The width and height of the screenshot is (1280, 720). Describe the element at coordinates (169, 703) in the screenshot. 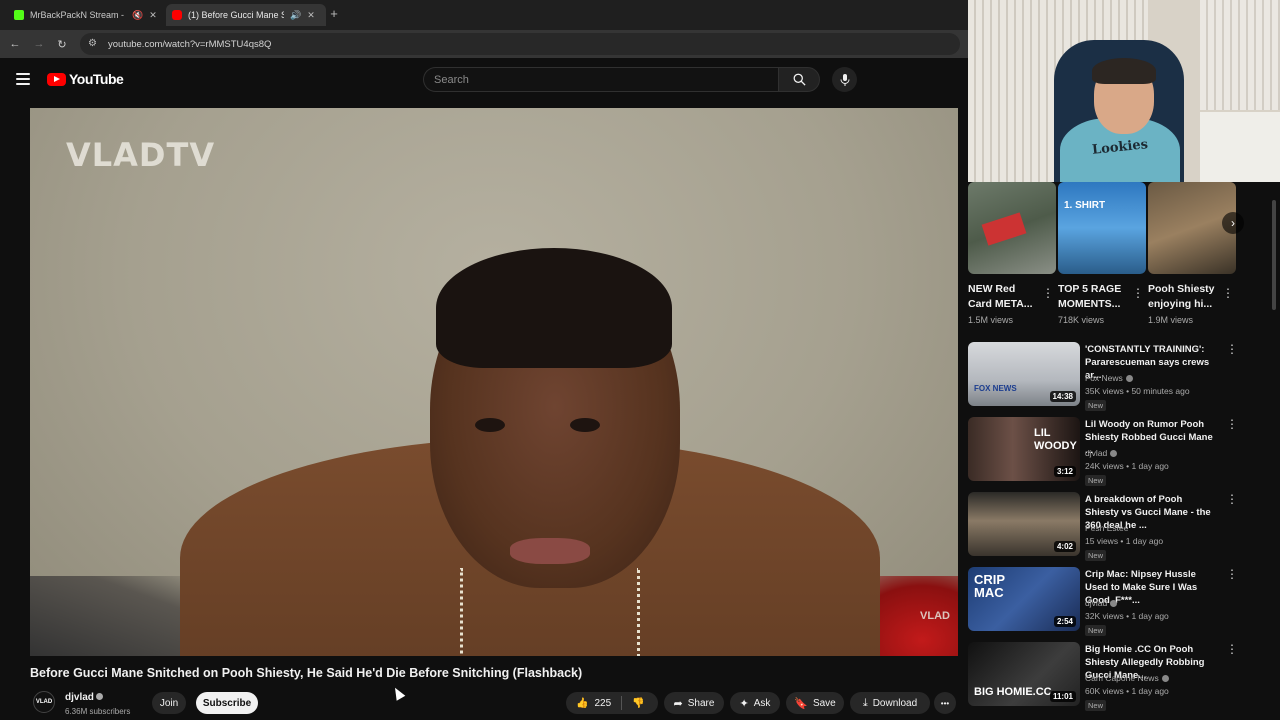

I see `join-button: Join` at that location.